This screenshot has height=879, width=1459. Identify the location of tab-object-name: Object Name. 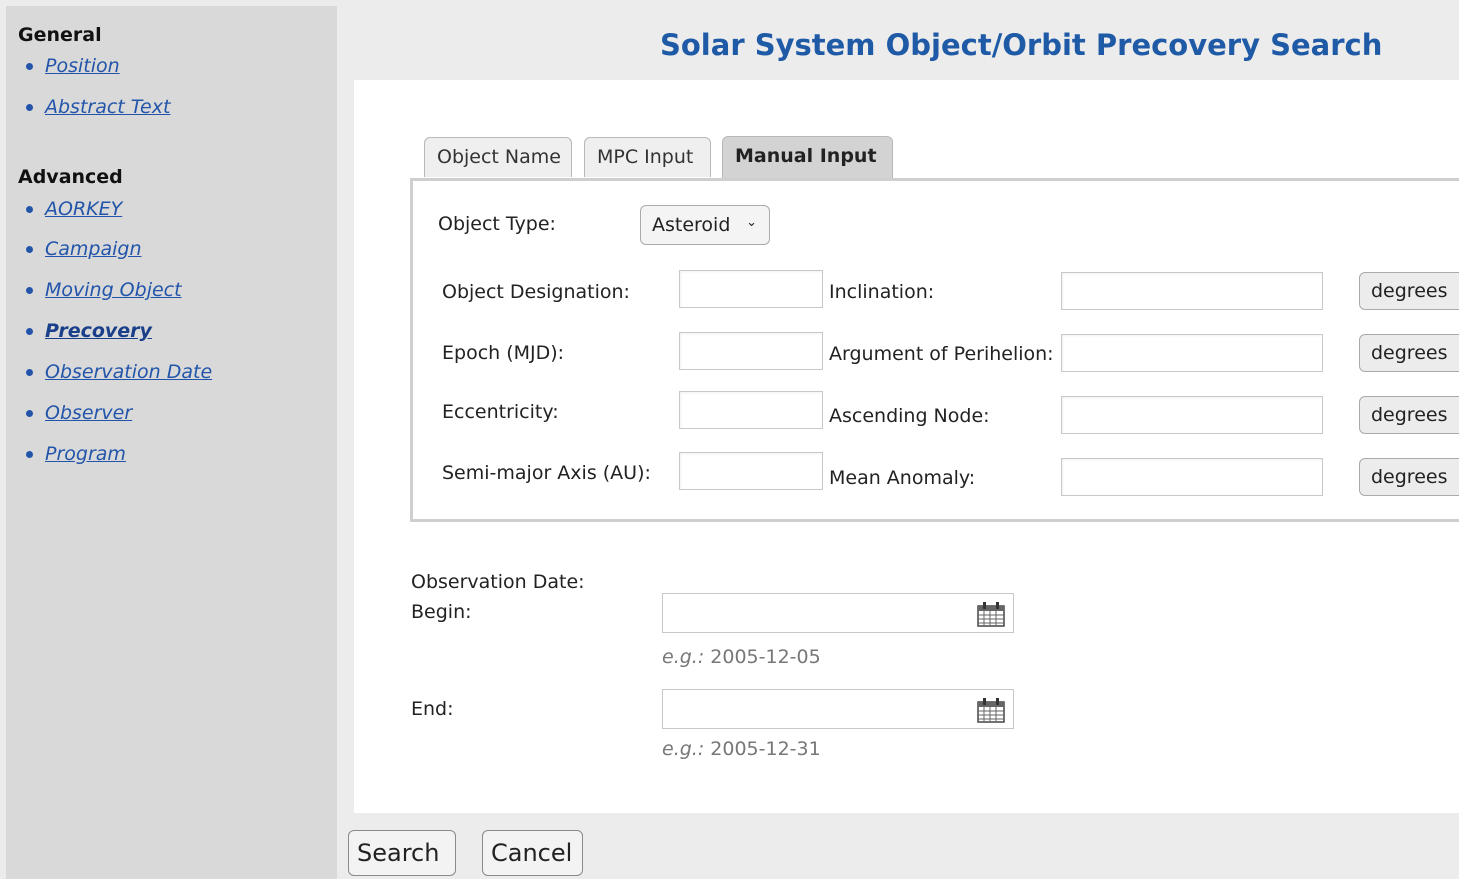
(498, 157).